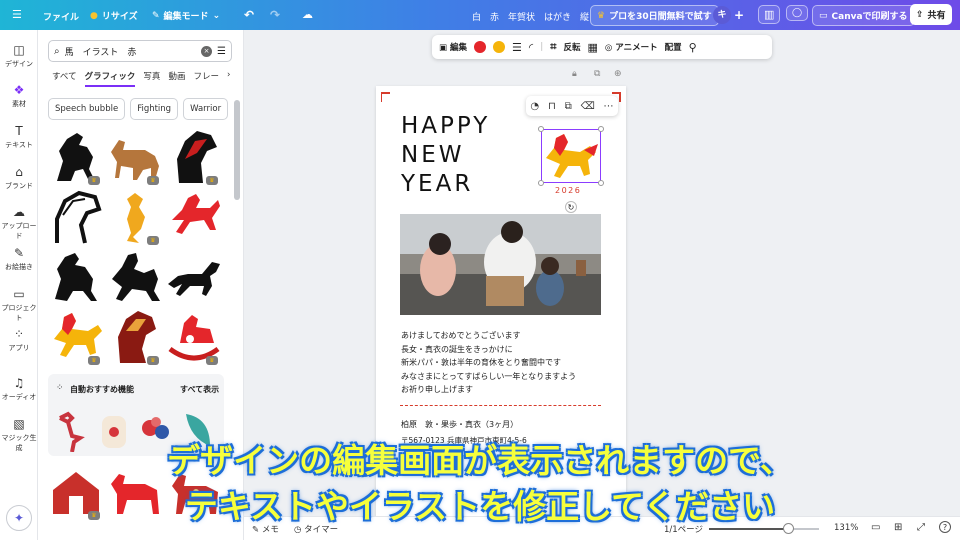 This screenshot has width=960, height=540. I want to click on black-horse-silhouette, so click(76, 277).